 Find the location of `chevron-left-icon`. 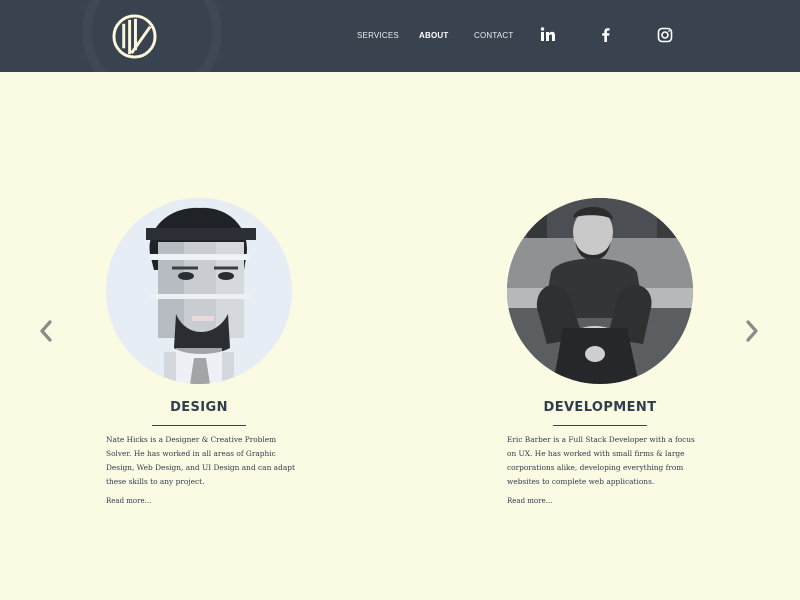

chevron-left-icon is located at coordinates (46, 331).